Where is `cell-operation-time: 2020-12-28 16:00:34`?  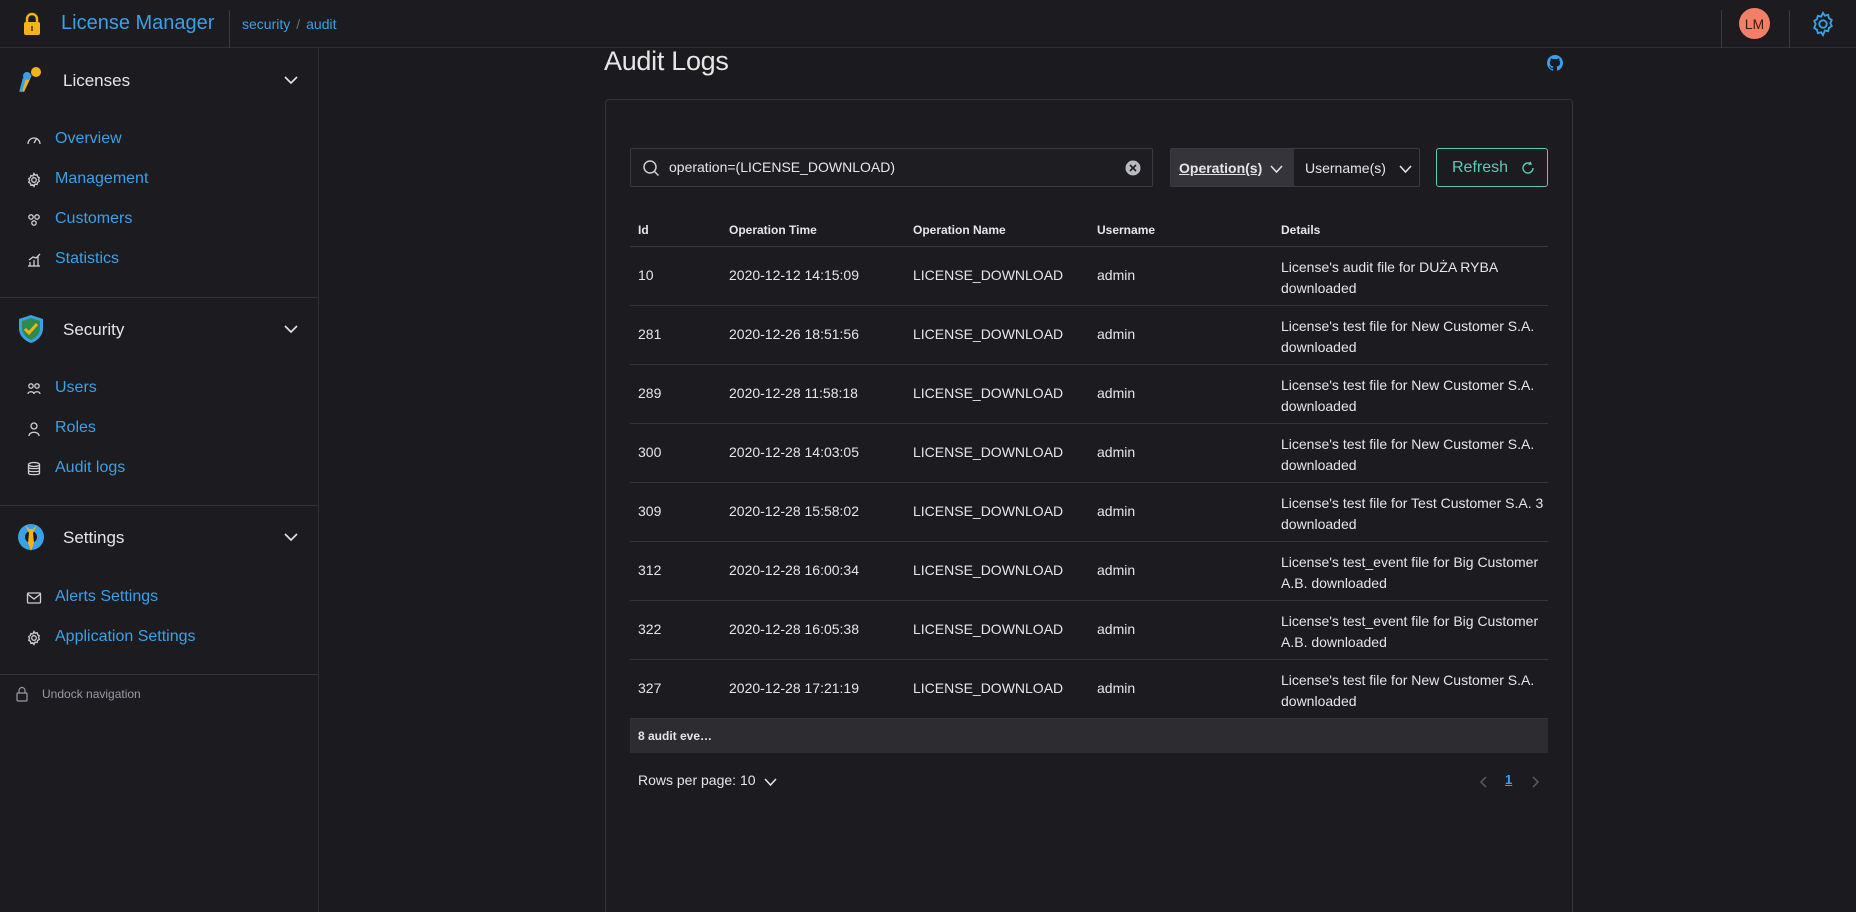
cell-operation-time: 2020-12-28 16:00:34 is located at coordinates (794, 570).